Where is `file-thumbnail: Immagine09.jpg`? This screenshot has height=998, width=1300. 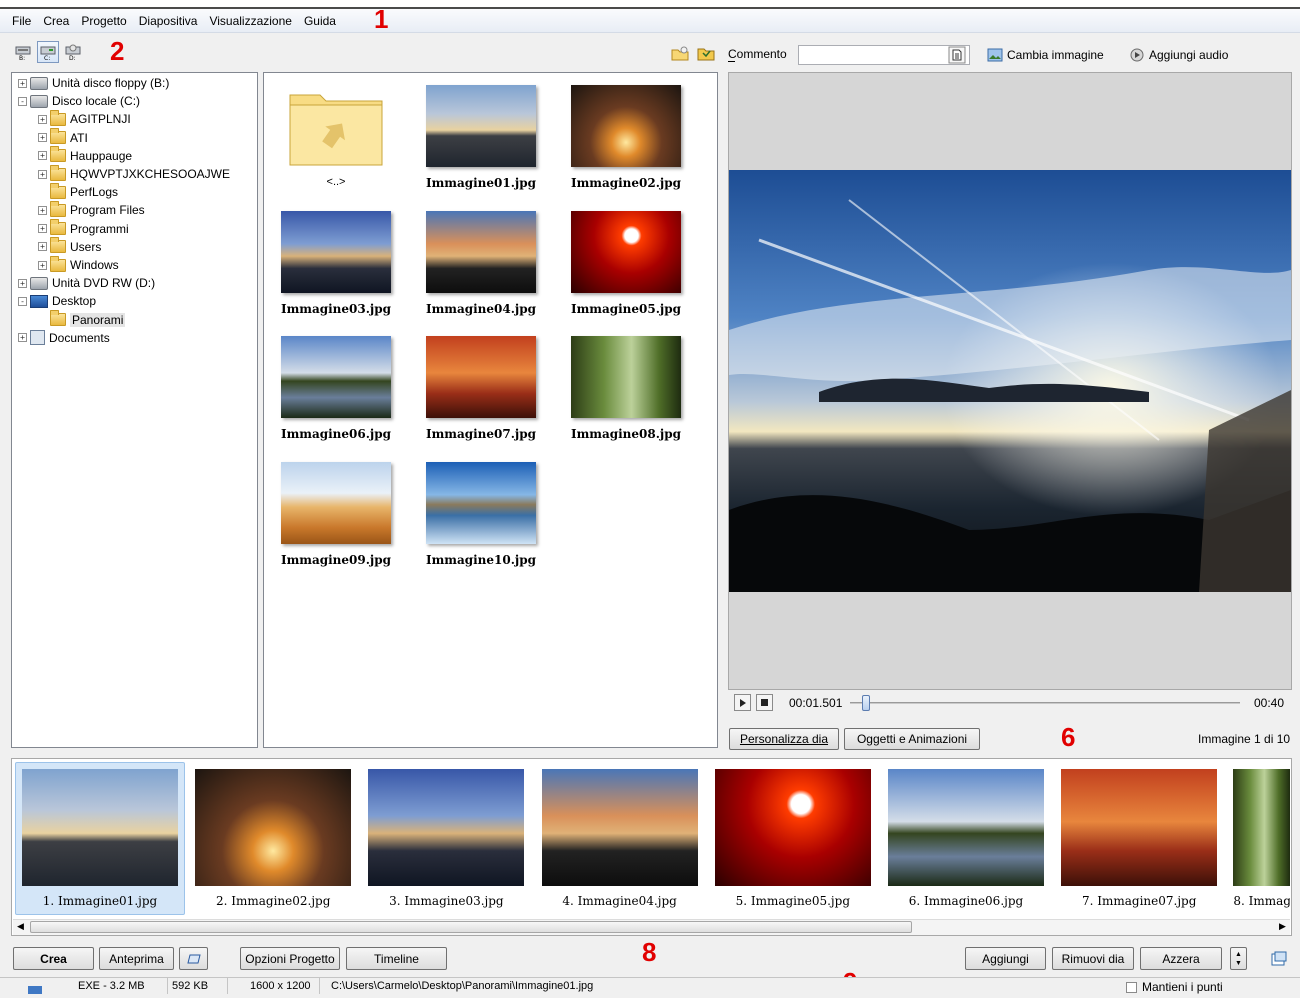 file-thumbnail: Immagine09.jpg is located at coordinates (336, 514).